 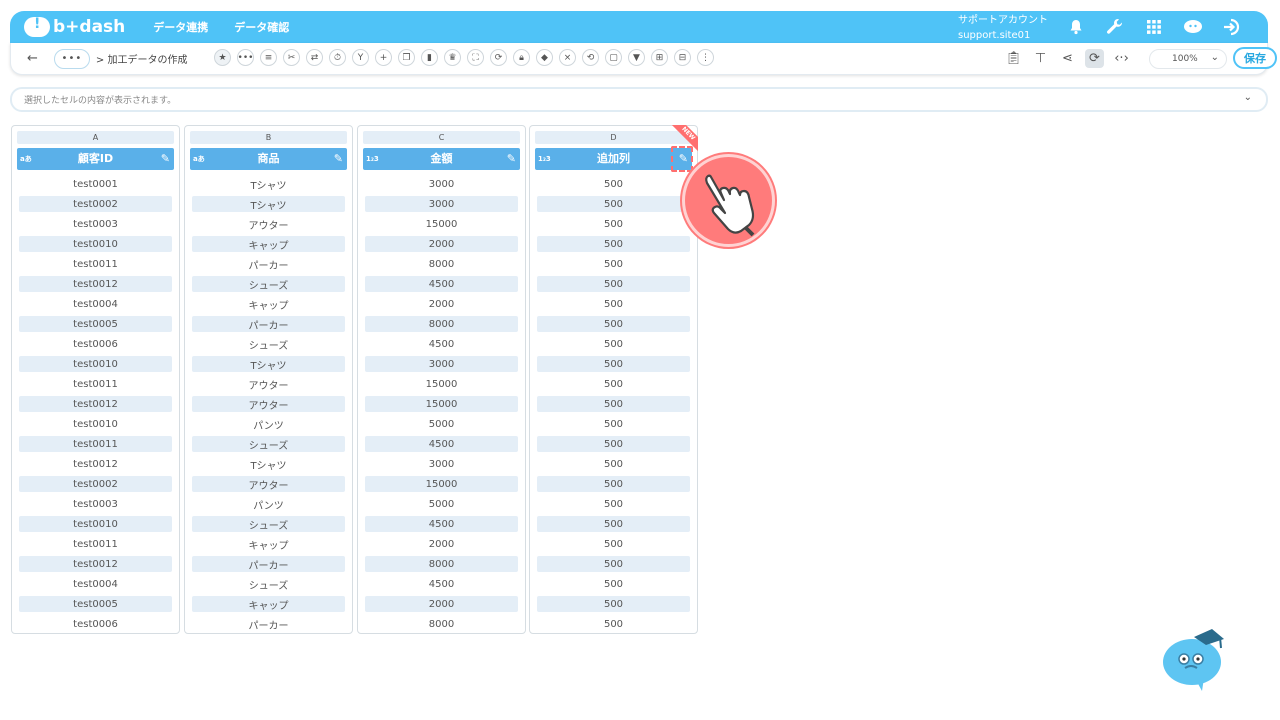 I want to click on history-icon: ⟳, so click(x=1094, y=58).